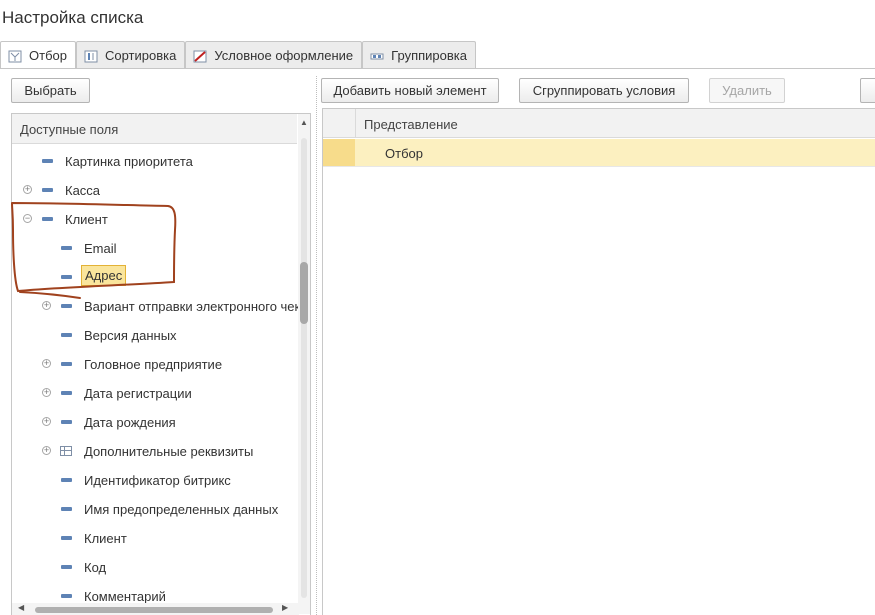 This screenshot has width=875, height=615. Describe the element at coordinates (157, 480) in the screenshot. I see `tree-item-label: Идентификатор битрикс` at that location.